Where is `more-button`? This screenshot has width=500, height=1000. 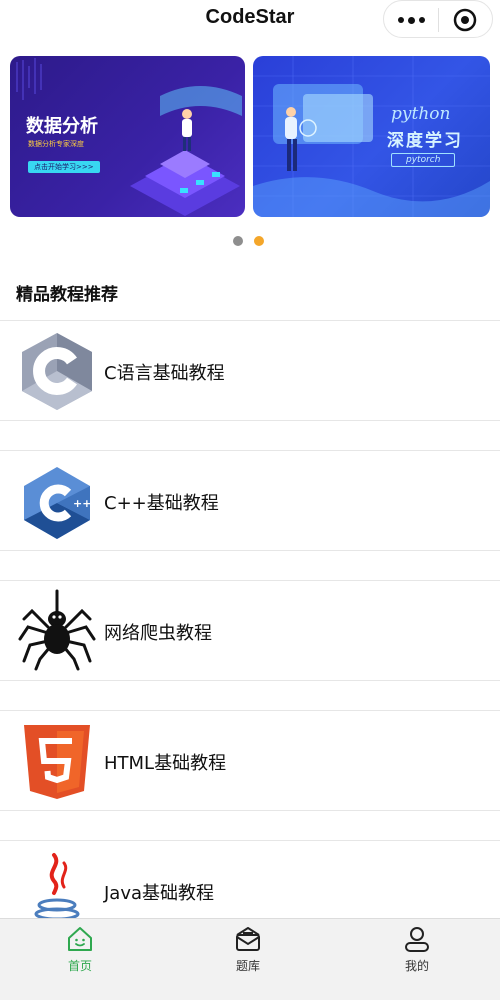 more-button is located at coordinates (411, 20).